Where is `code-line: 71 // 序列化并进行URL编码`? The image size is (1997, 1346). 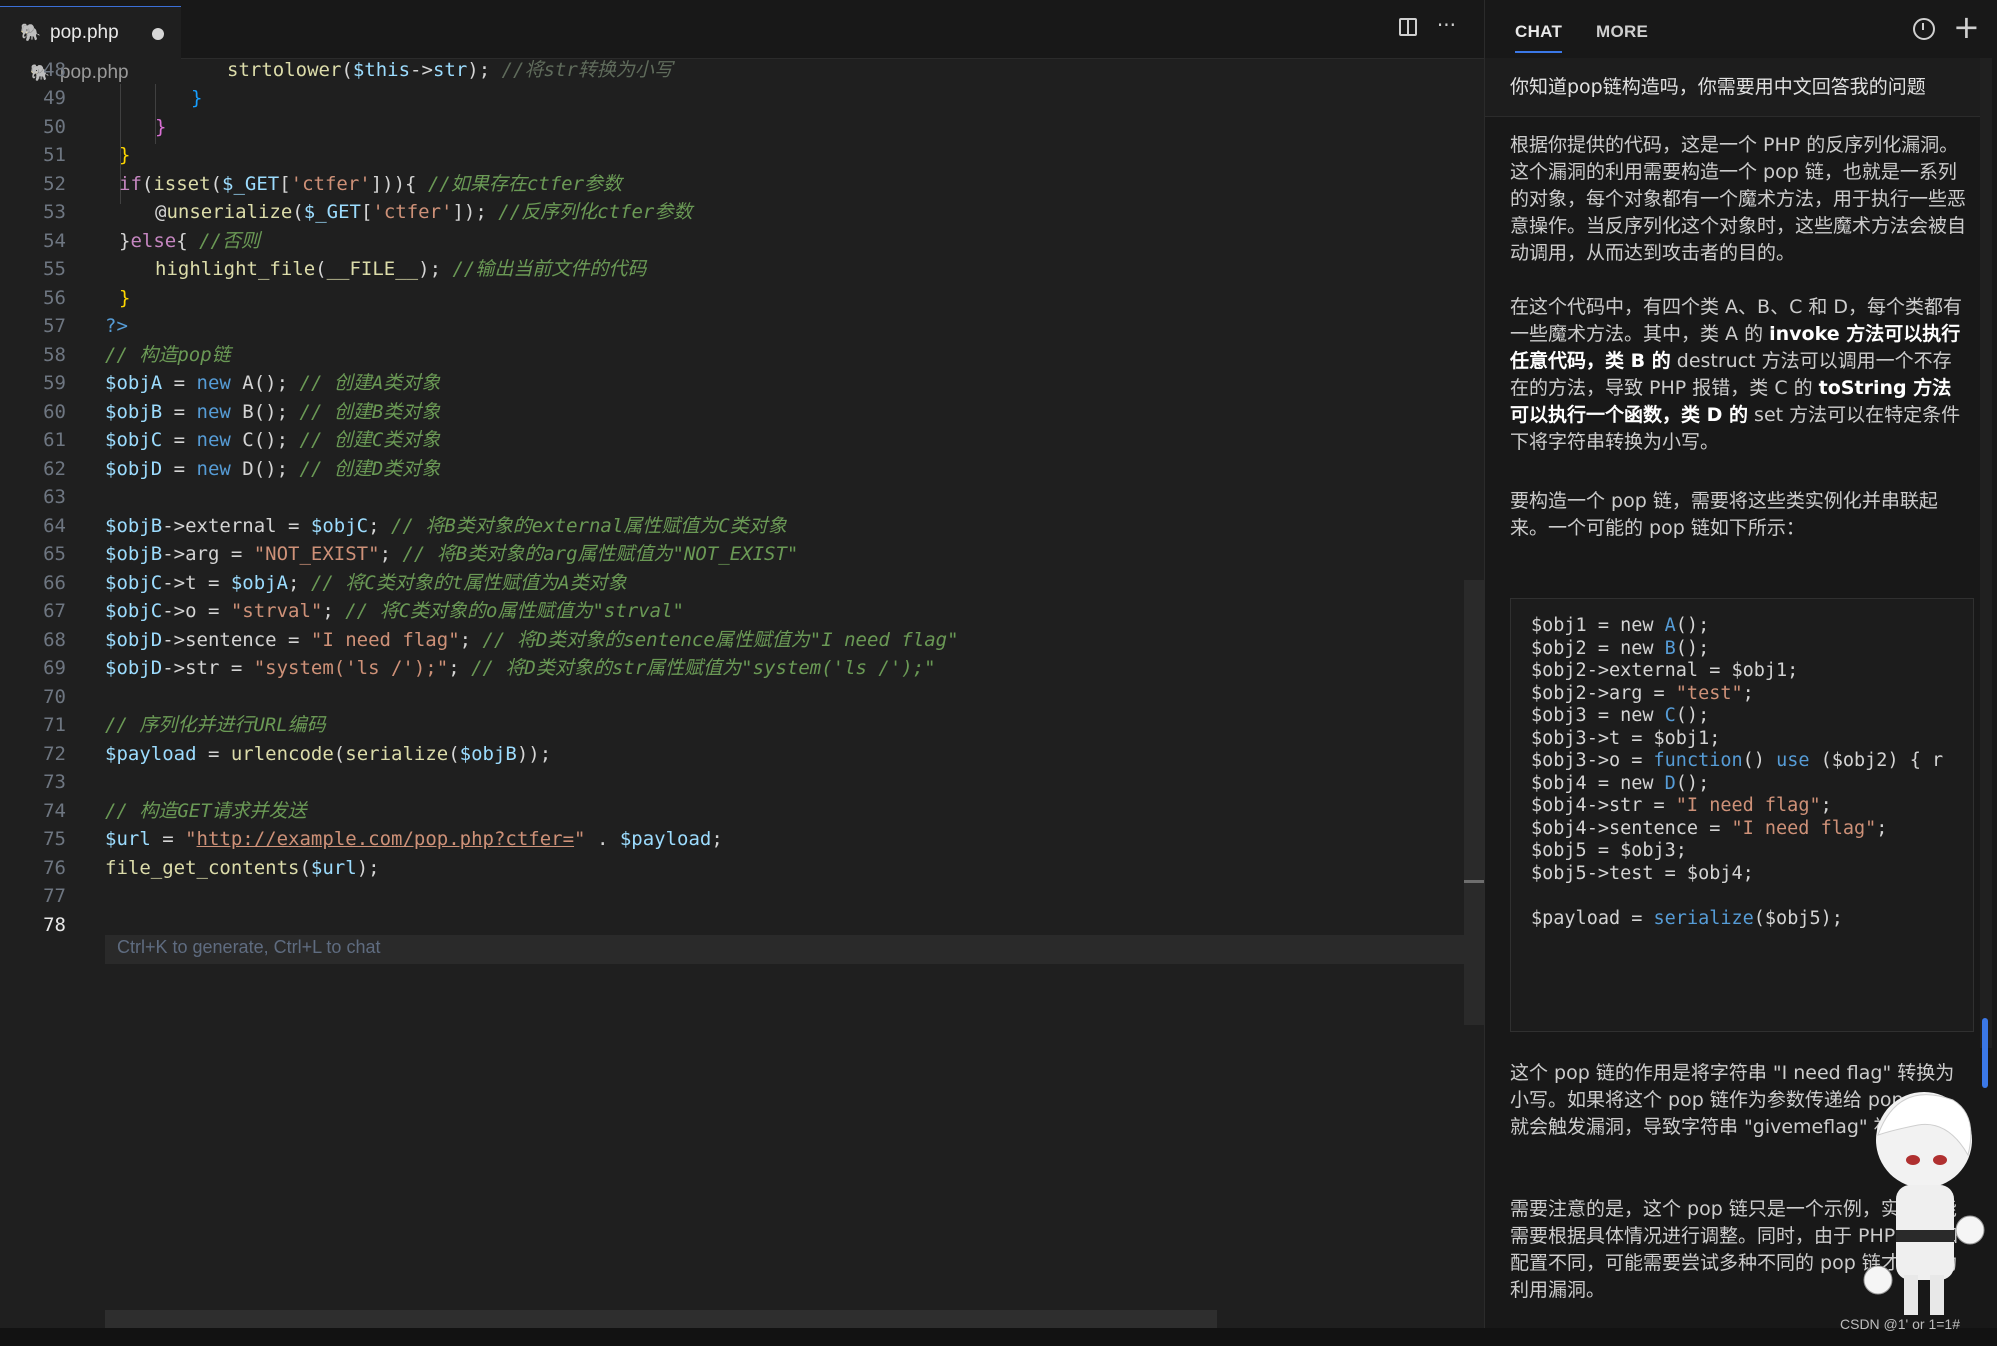 code-line: 71 // 序列化并进行URL编码 is located at coordinates (735, 725).